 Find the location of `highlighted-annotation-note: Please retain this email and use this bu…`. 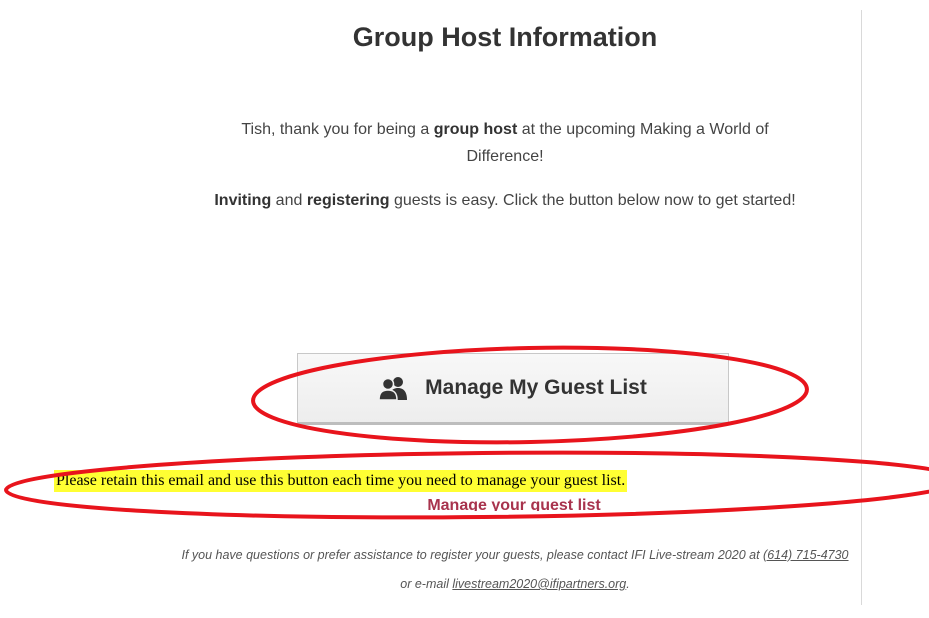

highlighted-annotation-note: Please retain this email and use this bu… is located at coordinates (341, 481).